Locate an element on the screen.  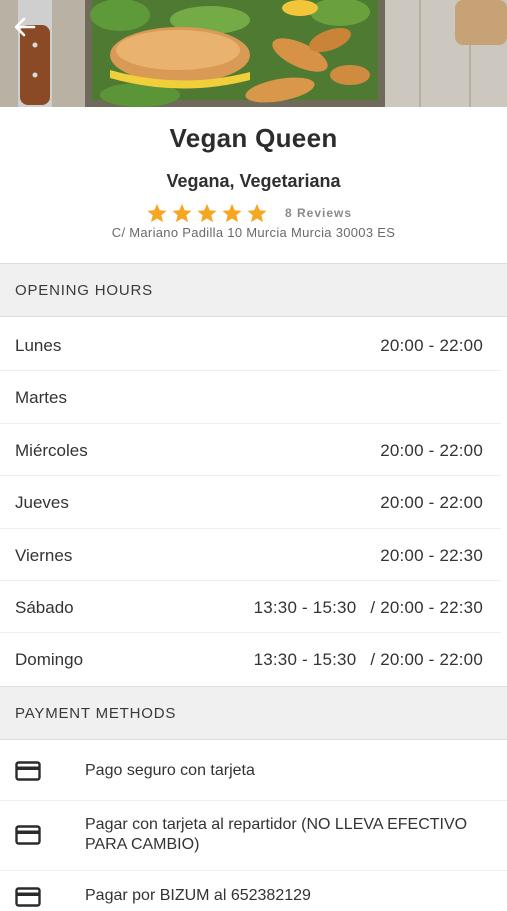
hours-row-jueves: Jueves 20:00 - 22:00 is located at coordinates (250, 502).